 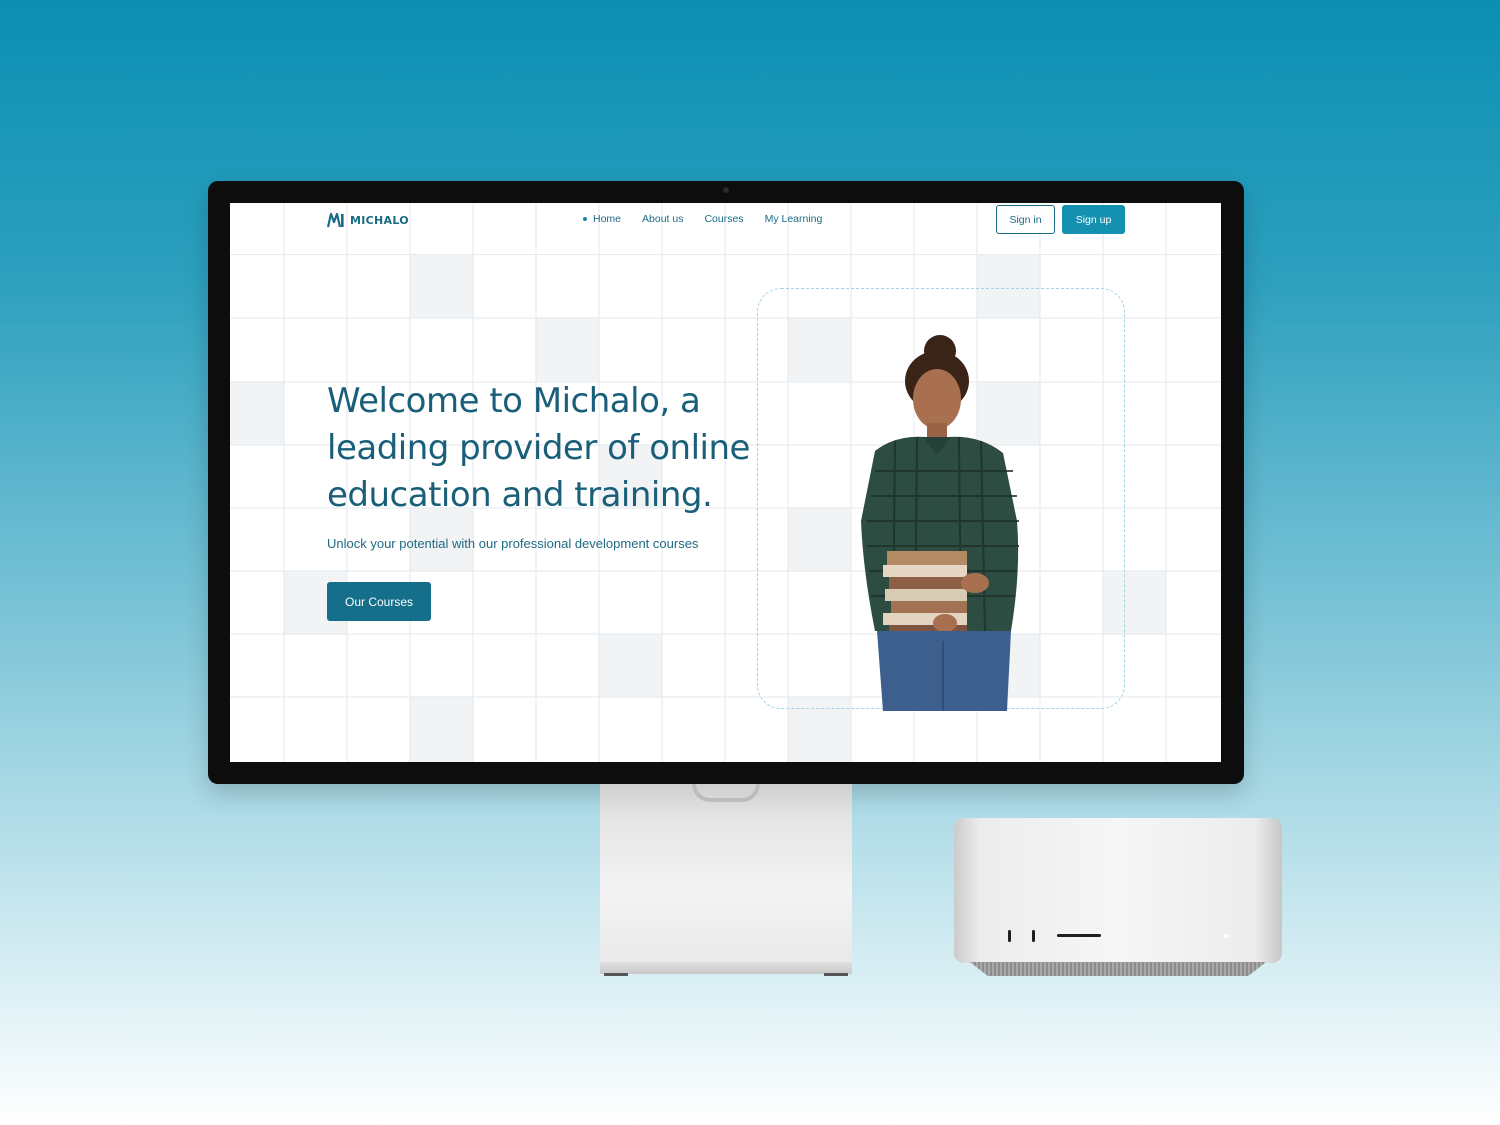 What do you see at coordinates (940, 523) in the screenshot?
I see `student-with-books-image` at bounding box center [940, 523].